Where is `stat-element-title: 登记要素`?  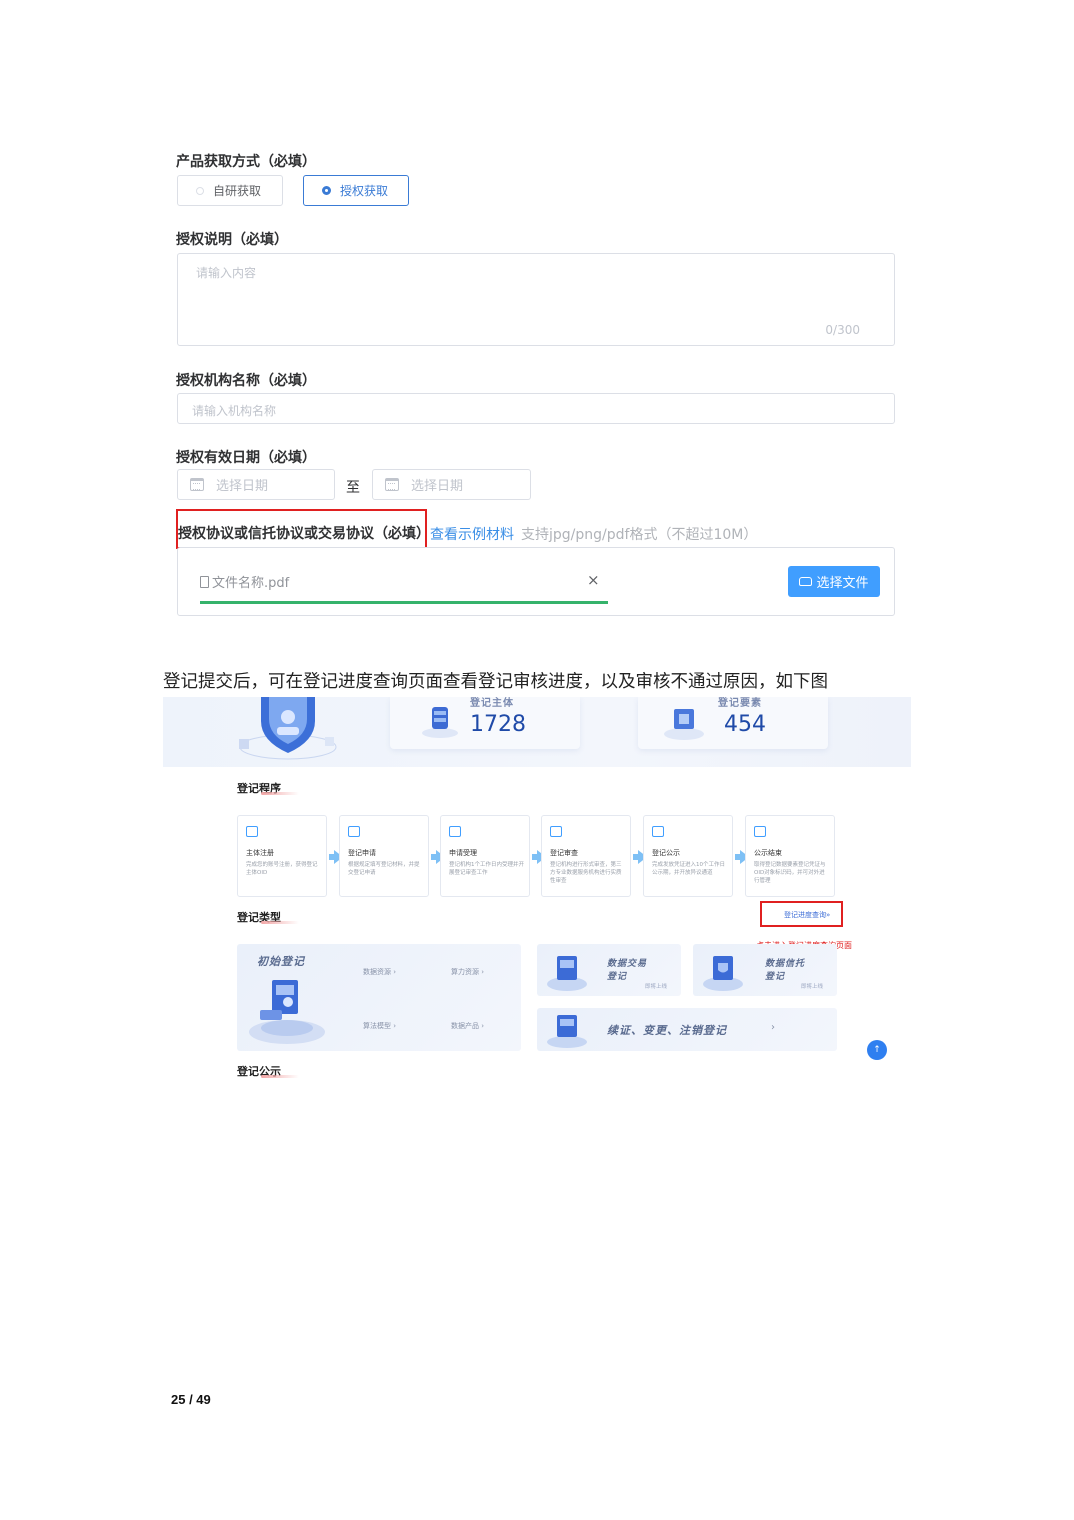
stat-element-title: 登记要素 is located at coordinates (740, 703).